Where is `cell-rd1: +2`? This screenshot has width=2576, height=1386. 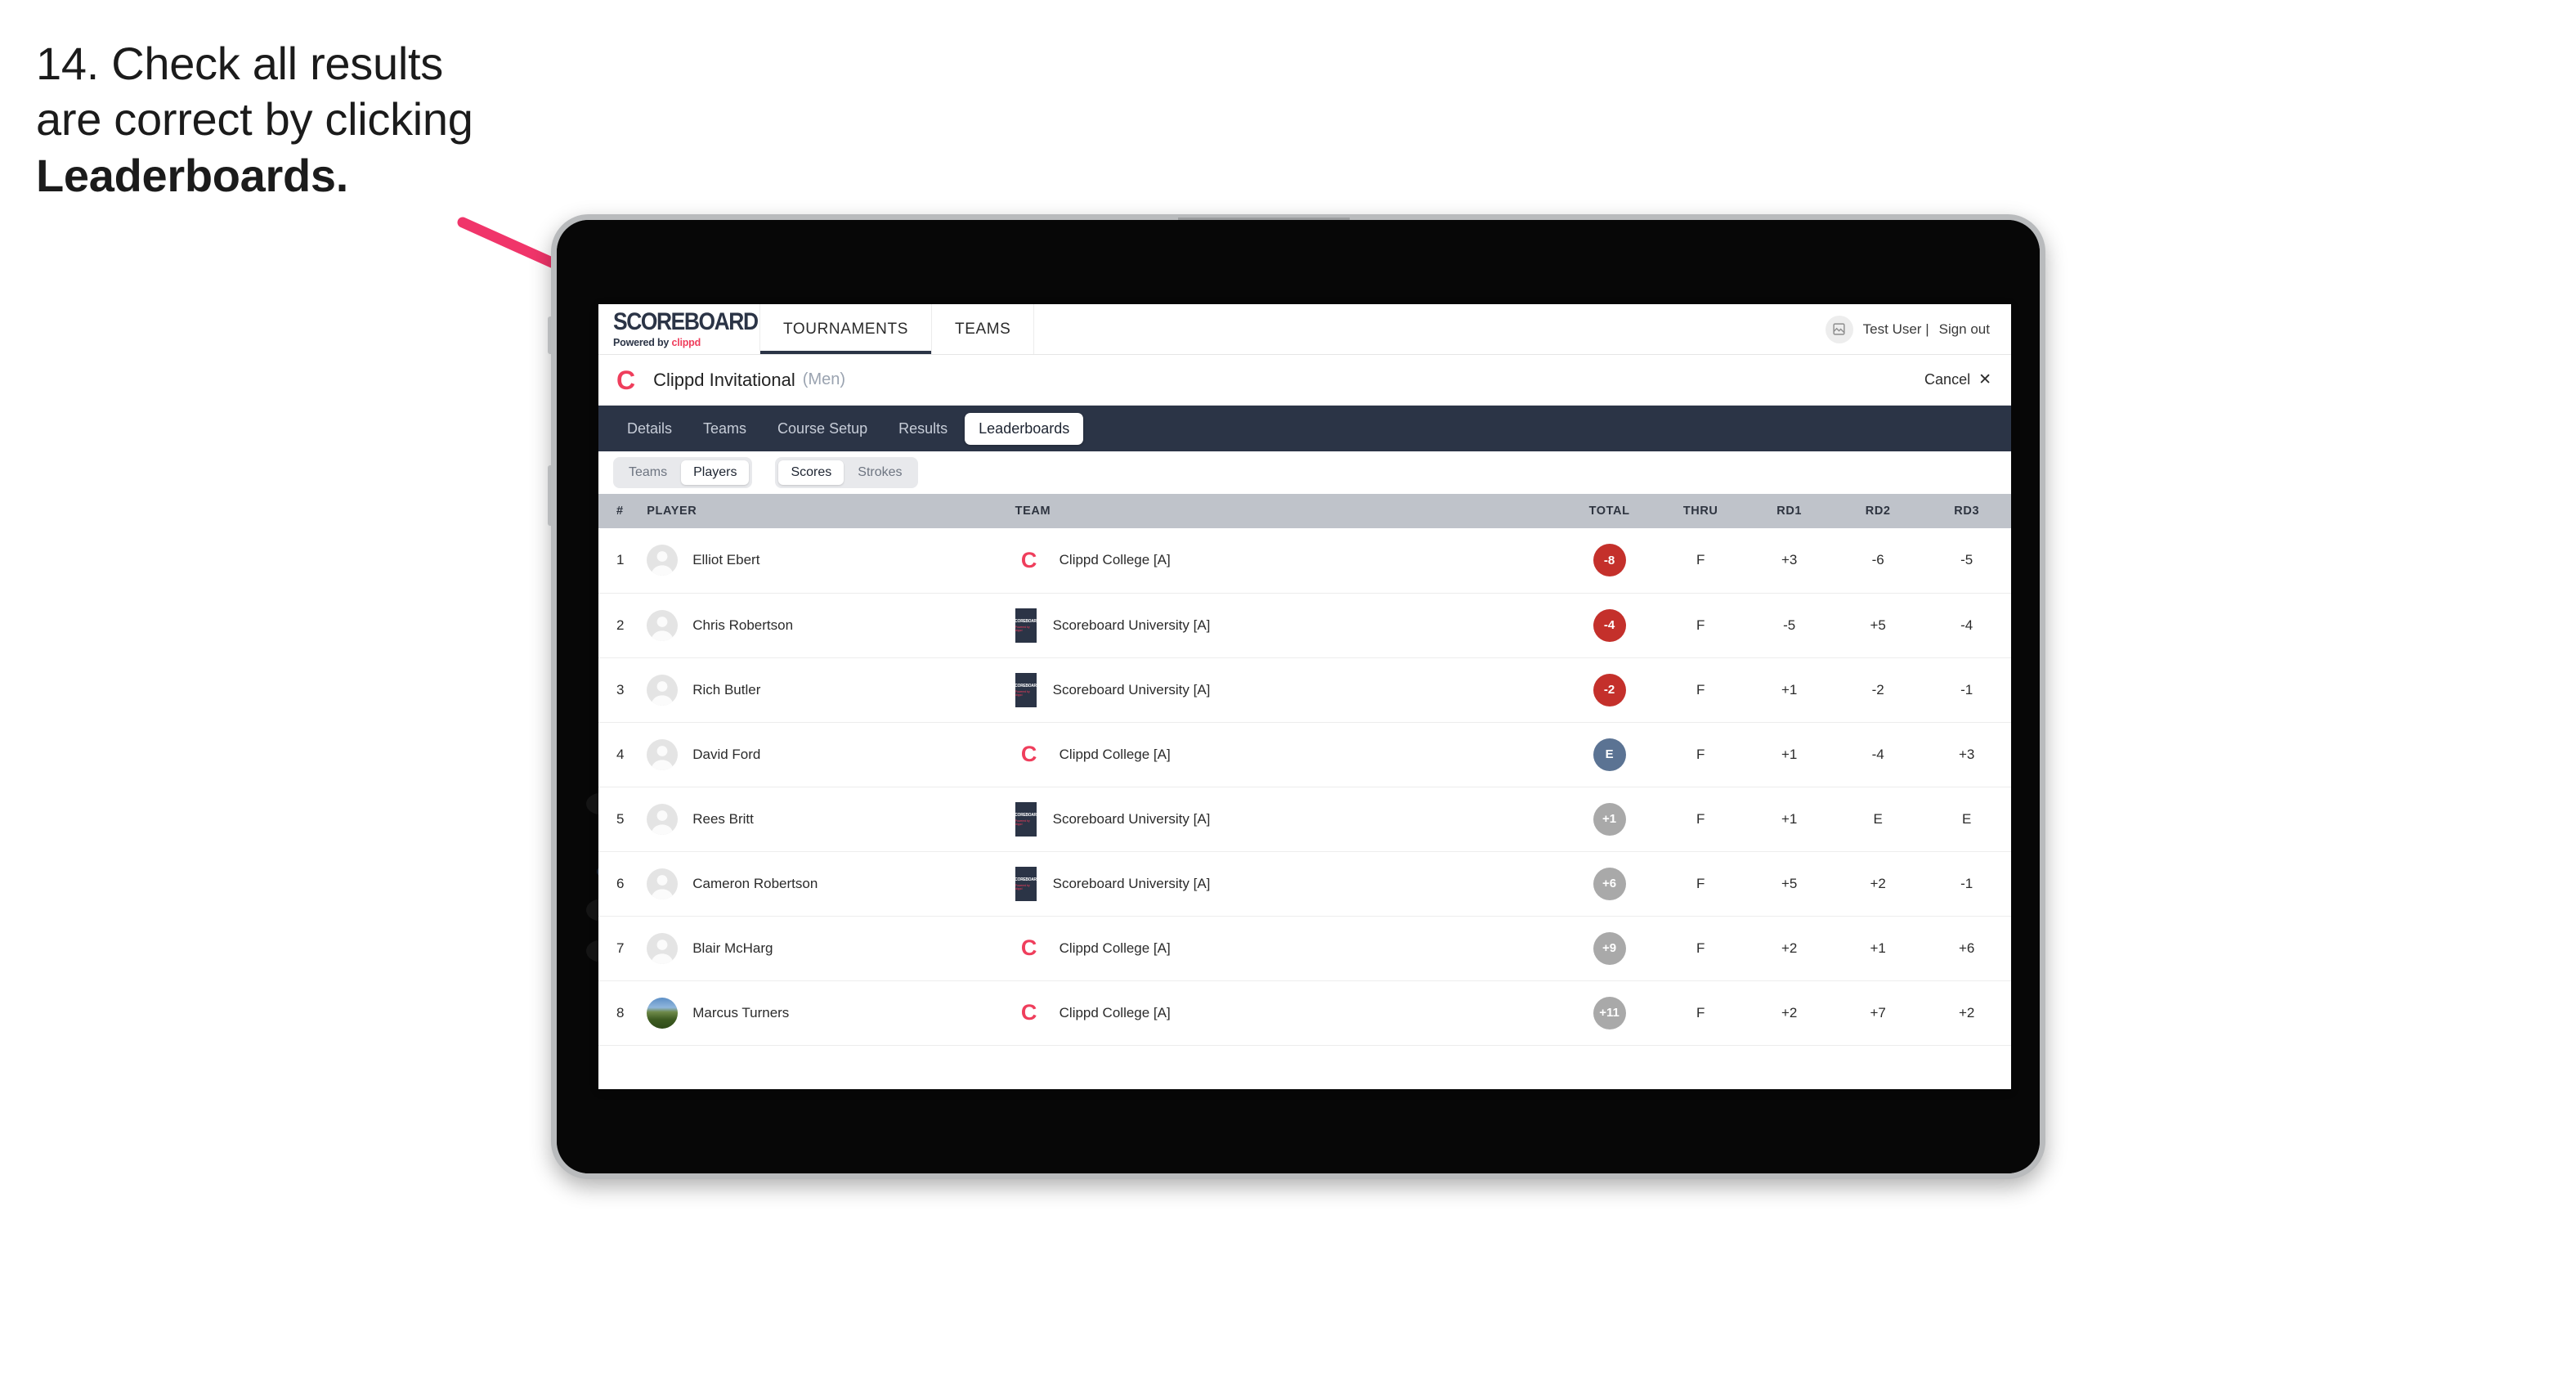 cell-rd1: +2 is located at coordinates (1790, 1013).